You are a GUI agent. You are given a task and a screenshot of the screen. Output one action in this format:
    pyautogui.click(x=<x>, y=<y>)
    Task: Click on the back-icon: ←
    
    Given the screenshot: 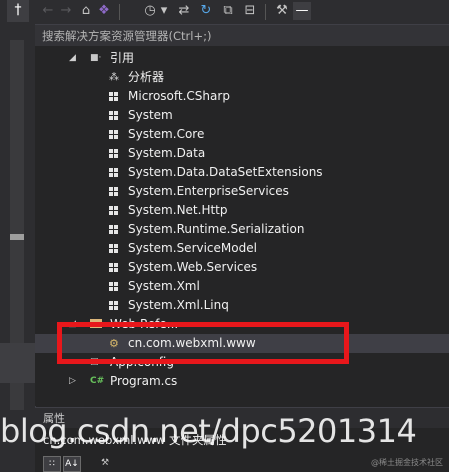 What is the action you would take?
    pyautogui.click(x=48, y=11)
    